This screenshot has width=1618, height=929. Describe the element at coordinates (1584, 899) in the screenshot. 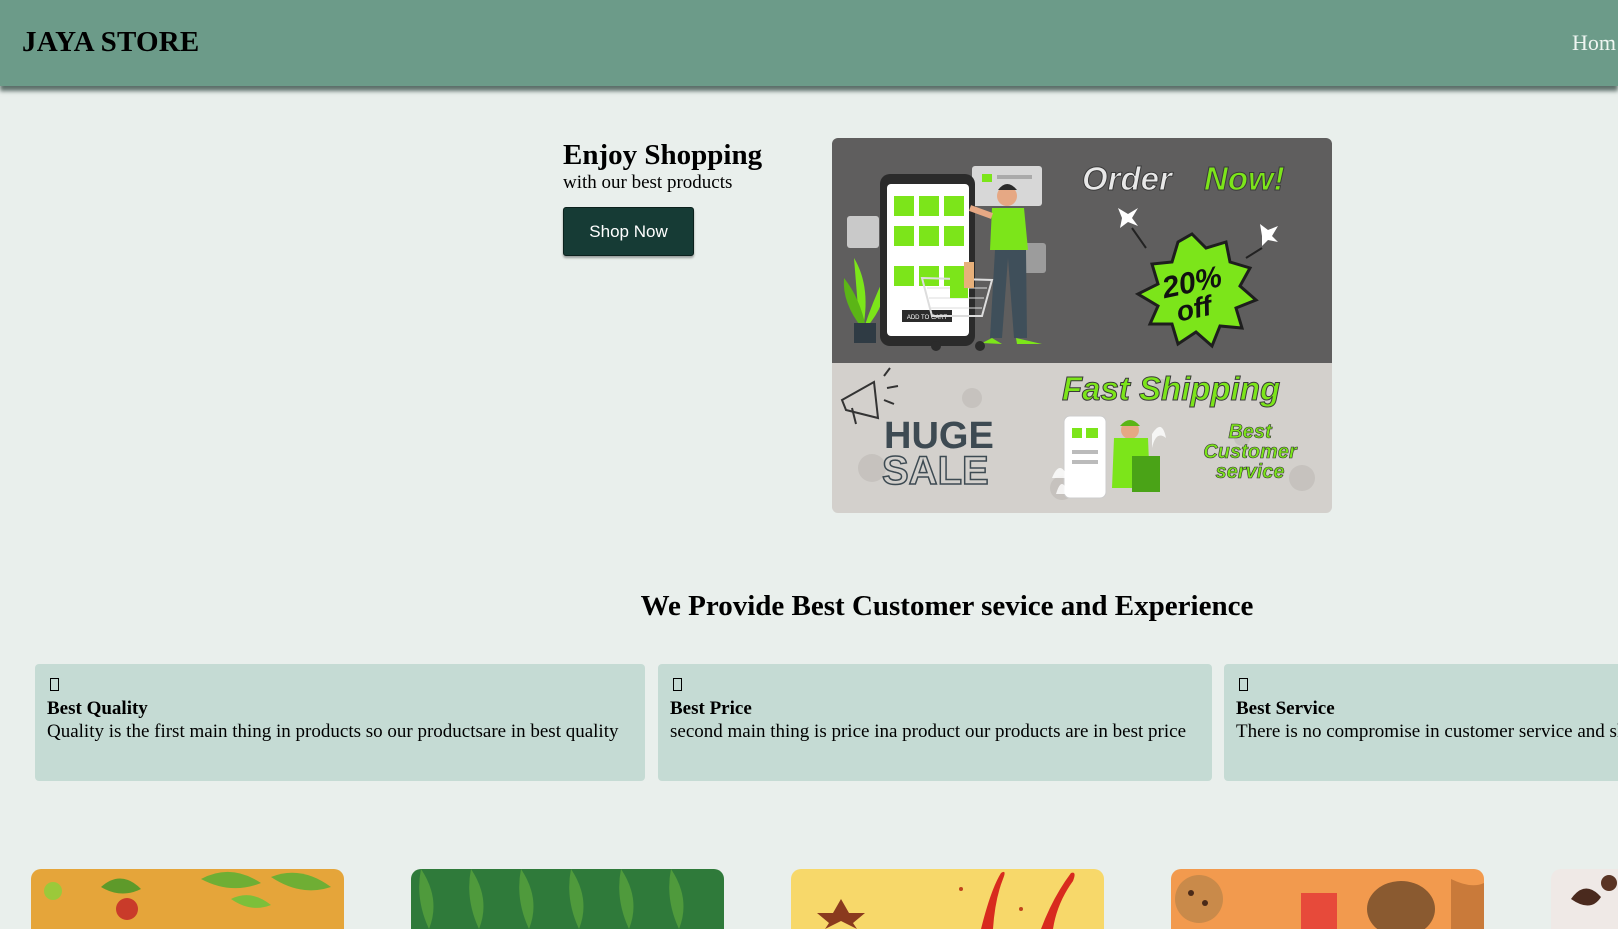

I see `category-card-chocolate` at that location.